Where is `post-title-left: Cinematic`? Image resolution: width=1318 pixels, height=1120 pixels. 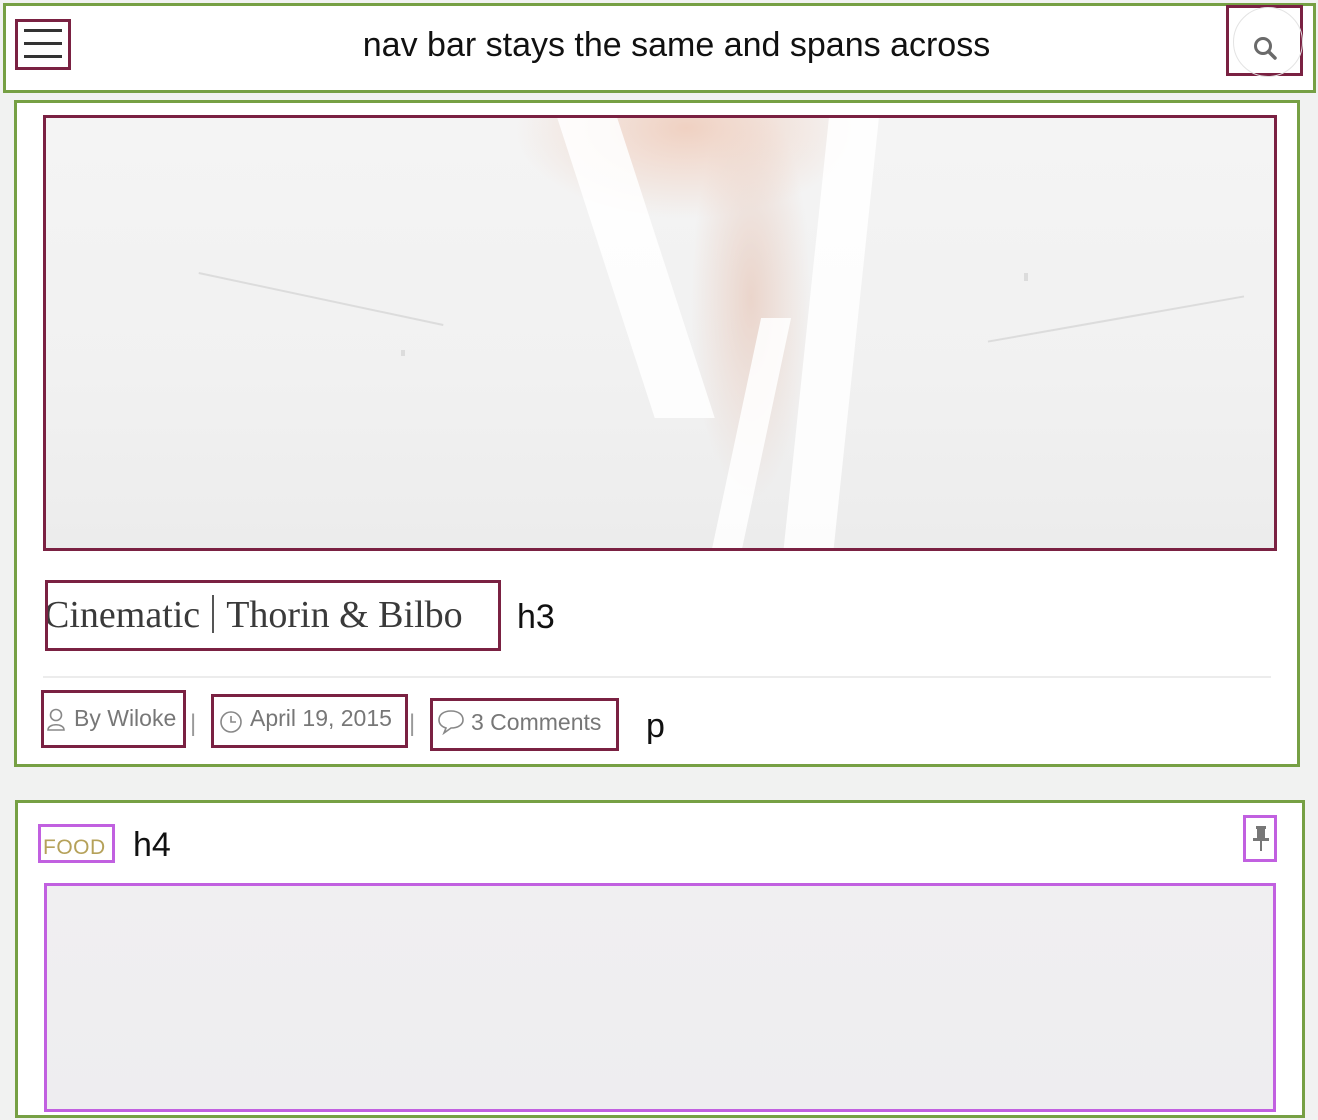
post-title-left: Cinematic is located at coordinates (123, 615).